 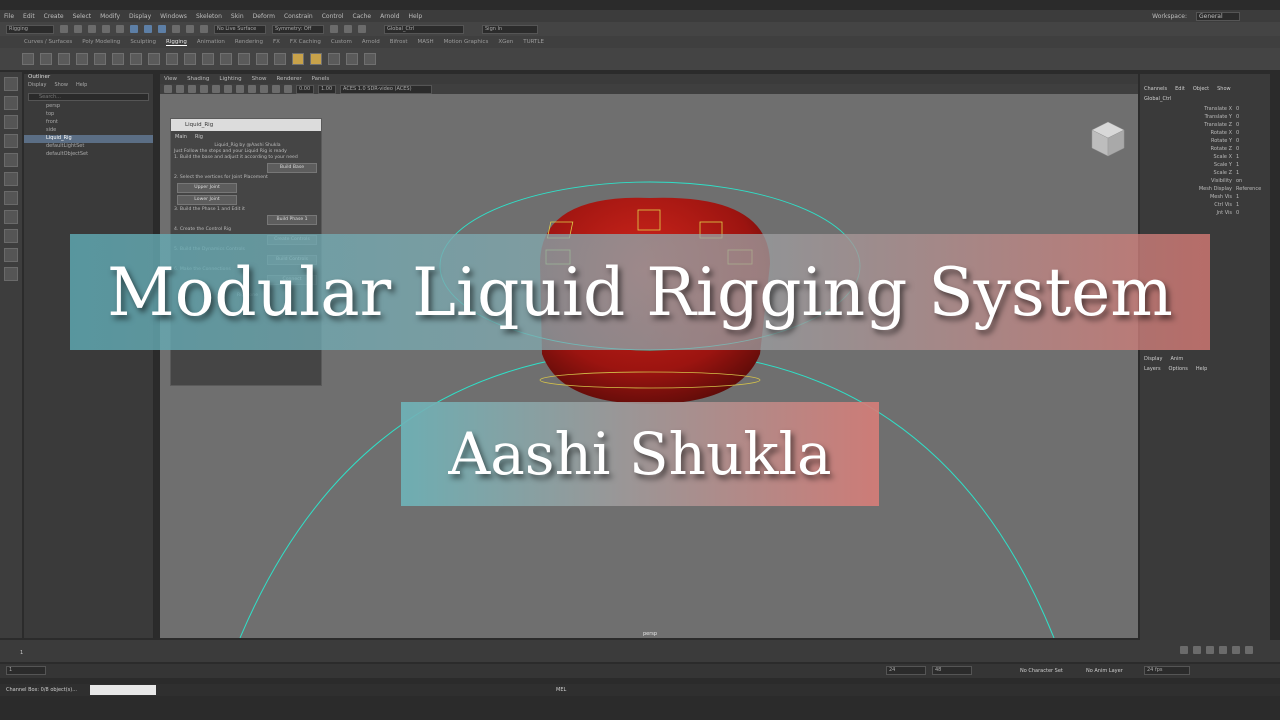 What do you see at coordinates (211, 42) in the screenshot?
I see `shelf-tab: Animation` at bounding box center [211, 42].